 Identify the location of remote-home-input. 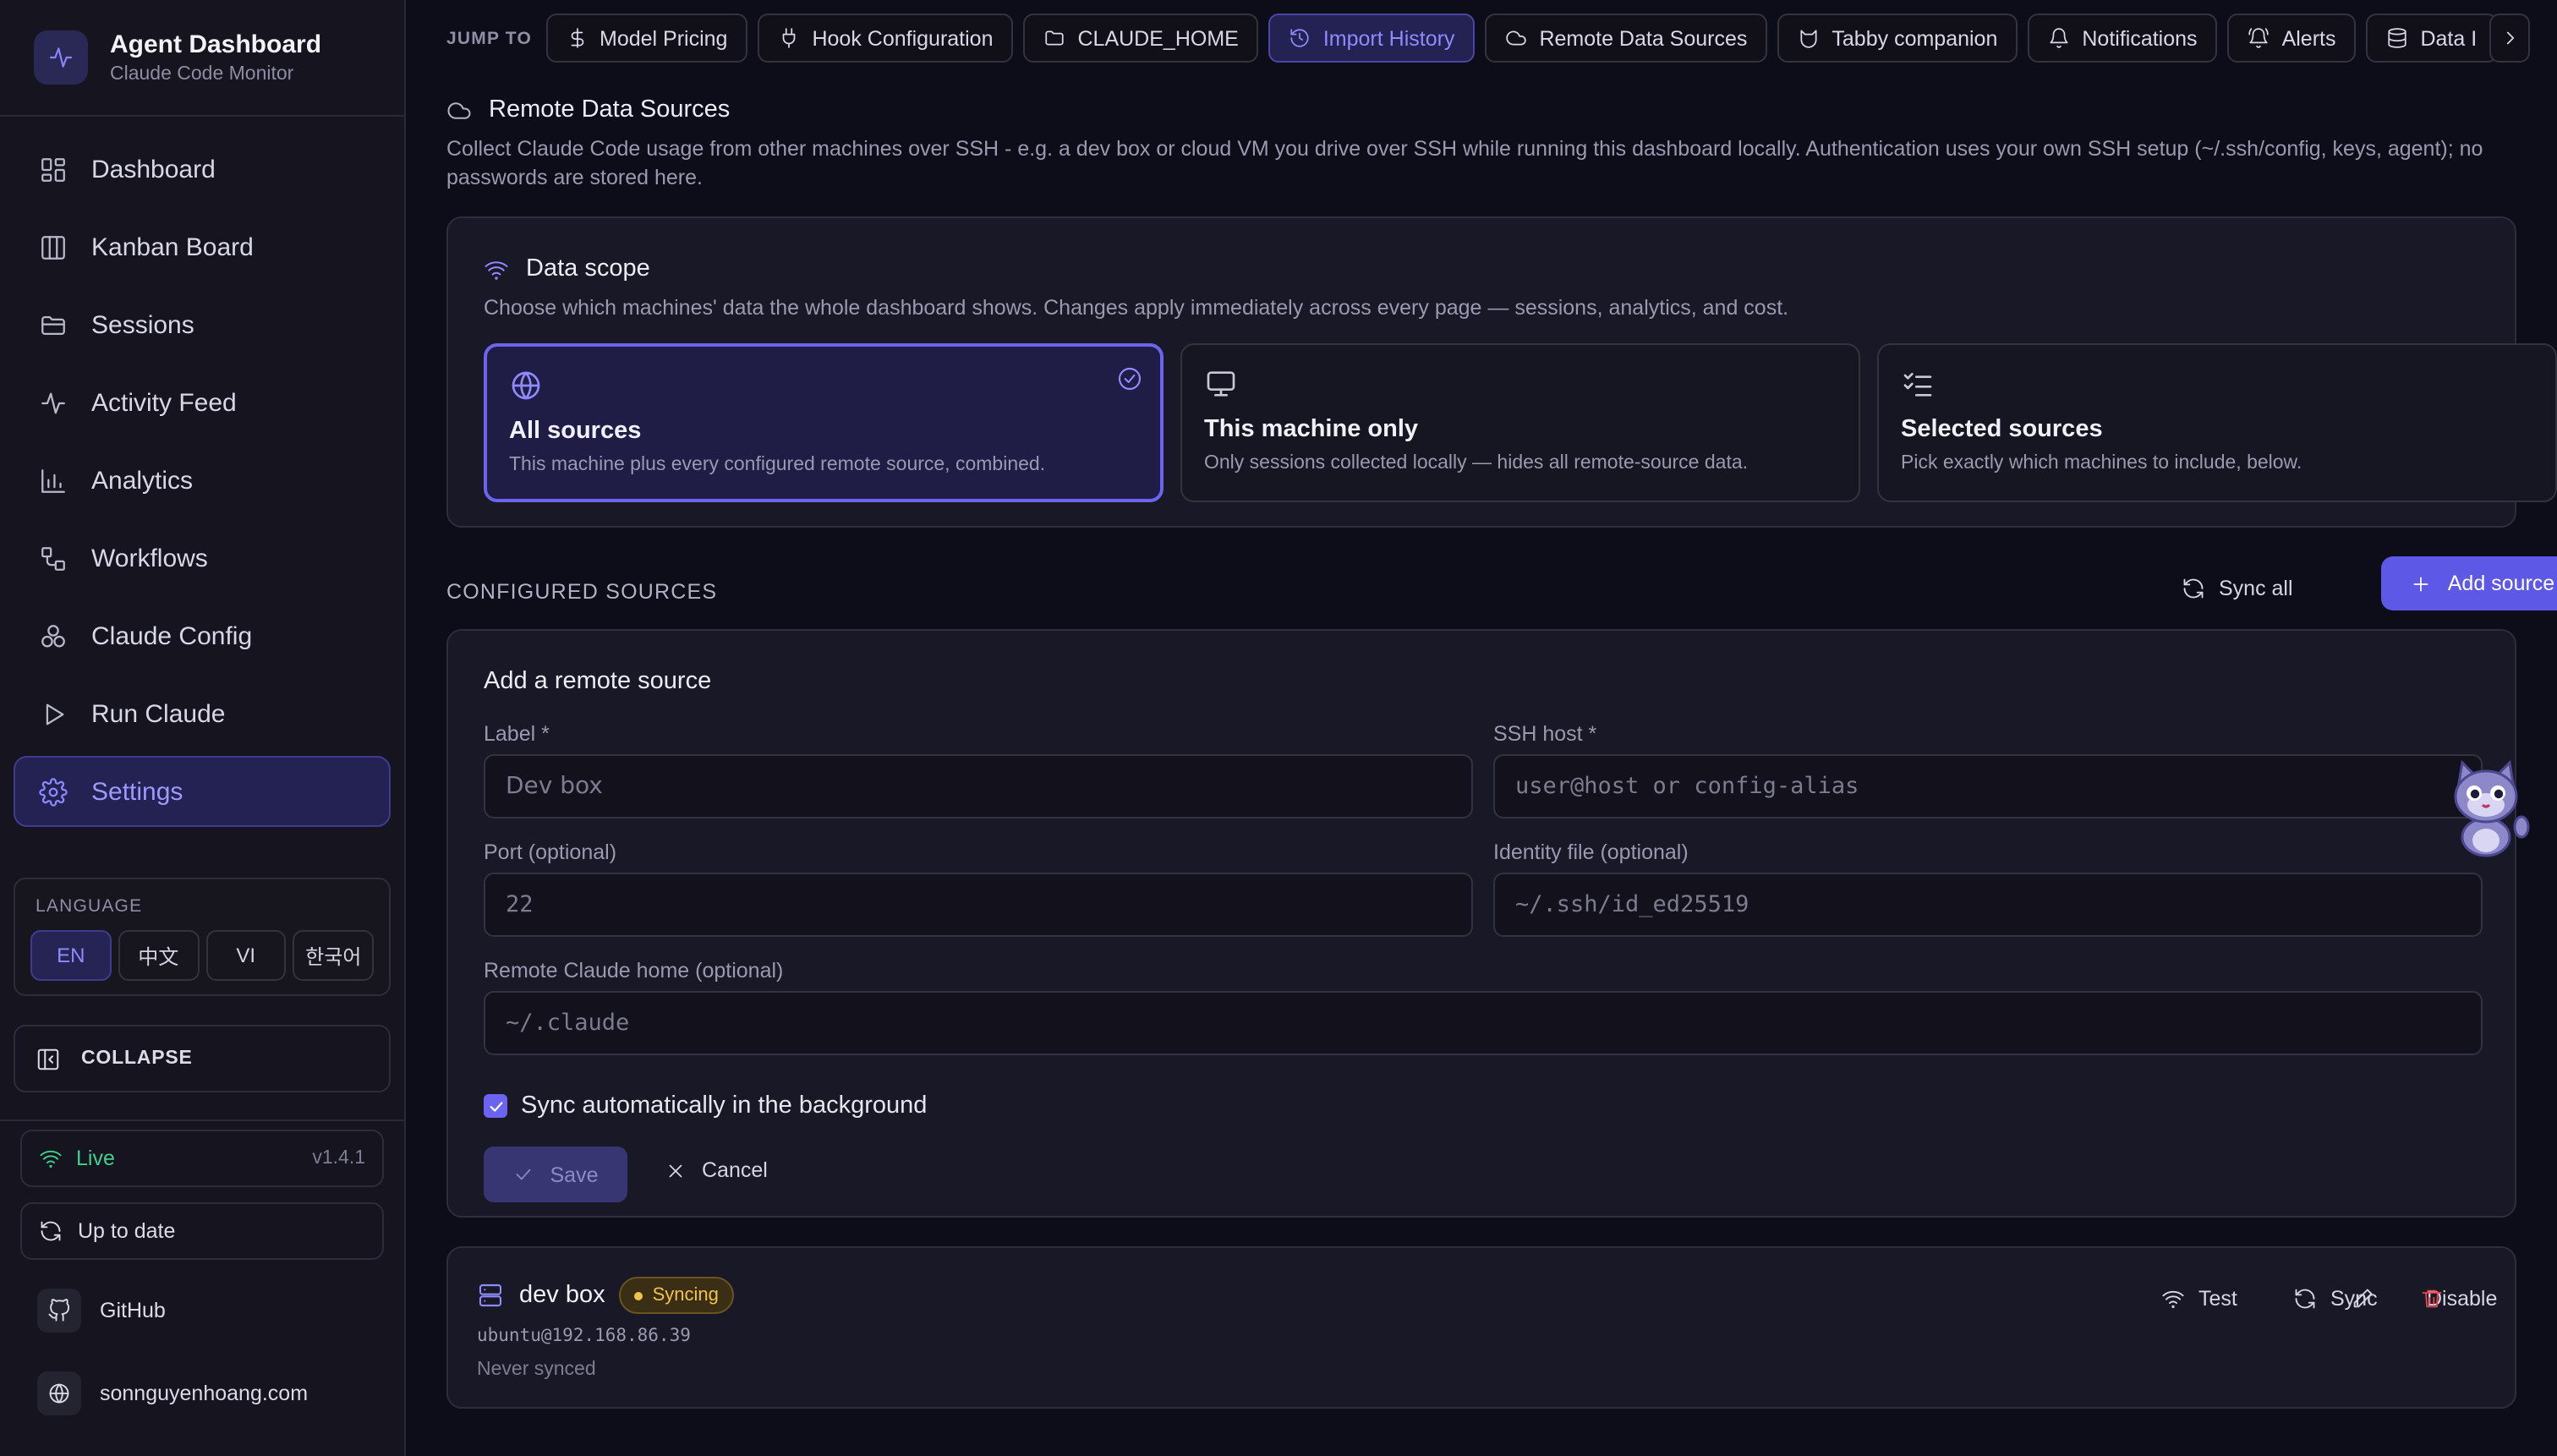
(1483, 1023).